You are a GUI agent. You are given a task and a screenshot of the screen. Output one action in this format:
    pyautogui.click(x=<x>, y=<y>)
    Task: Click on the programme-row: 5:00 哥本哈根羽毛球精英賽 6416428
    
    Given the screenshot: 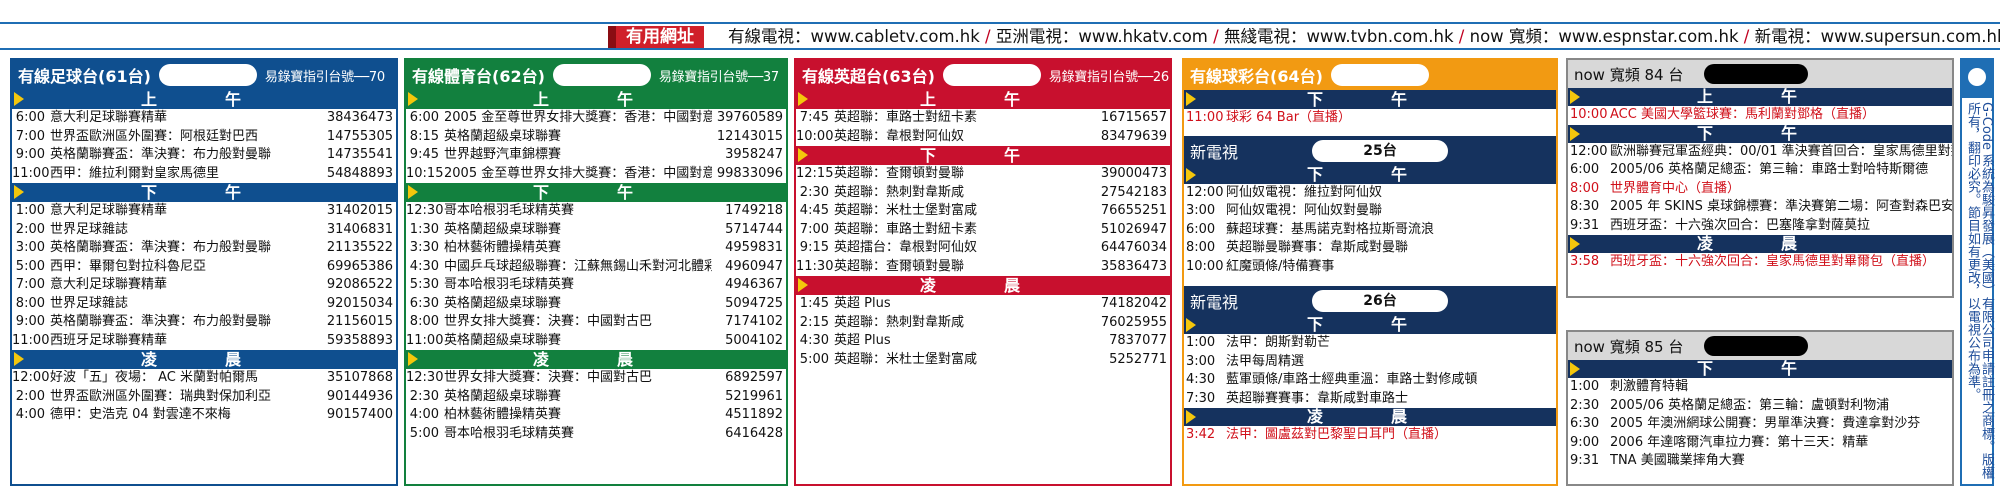 What is the action you would take?
    pyautogui.click(x=596, y=434)
    